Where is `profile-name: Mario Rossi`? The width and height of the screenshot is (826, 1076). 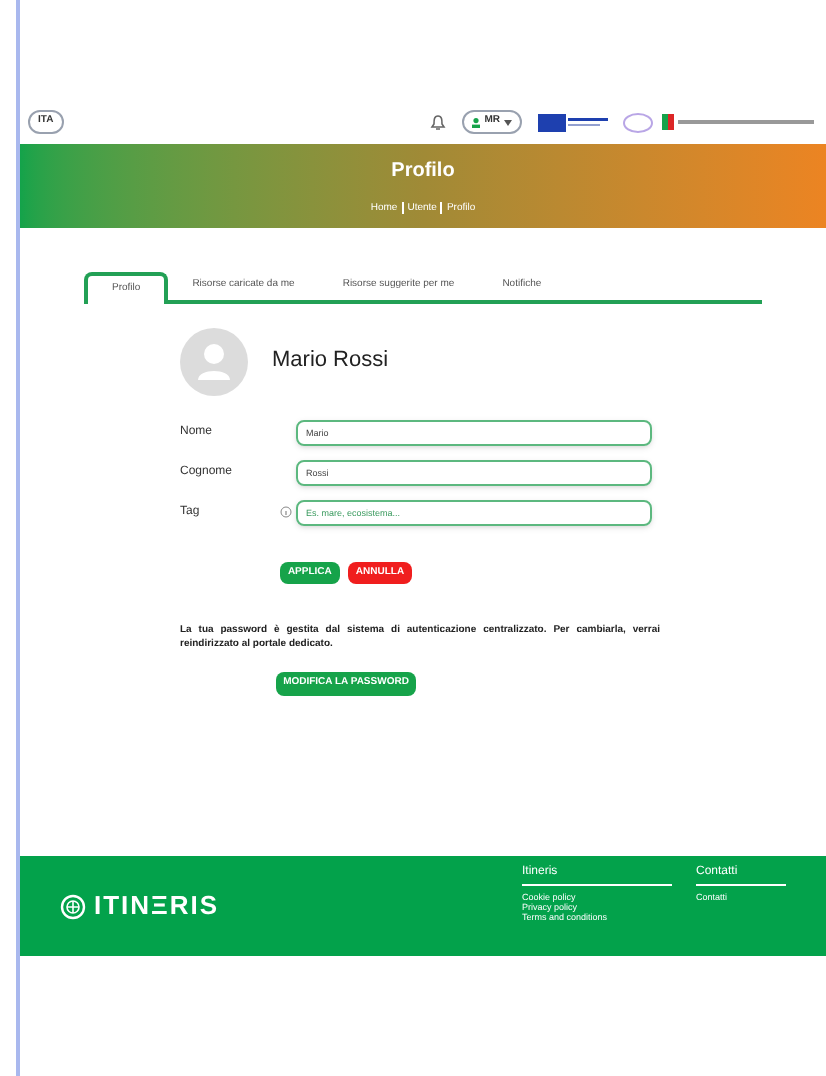
profile-name: Mario Rossi is located at coordinates (330, 361).